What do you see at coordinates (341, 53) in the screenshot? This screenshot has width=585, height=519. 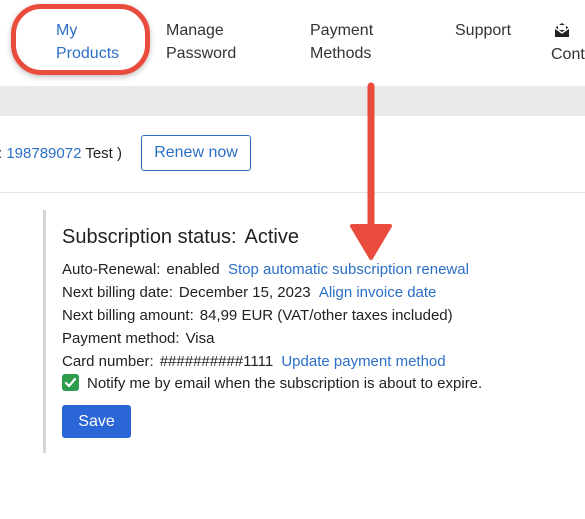 I see `nav-payment-methods-line2: Methods` at bounding box center [341, 53].